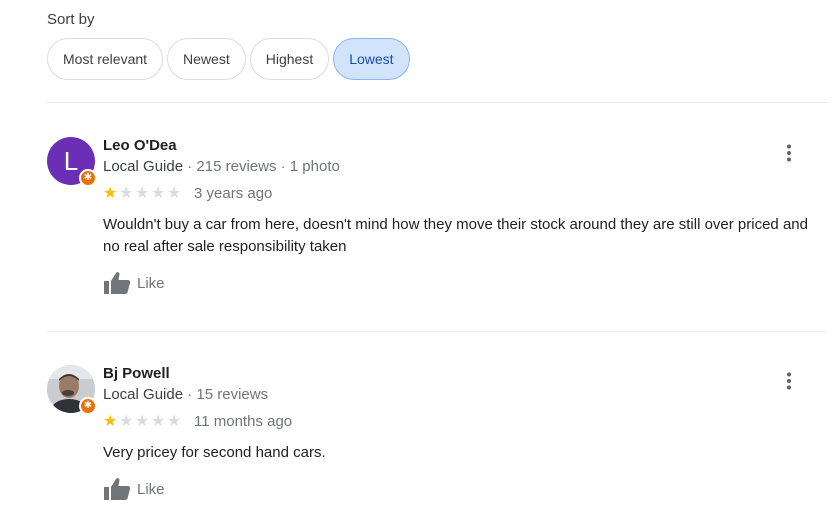  I want to click on sort-lowest-chip: Lowest, so click(371, 59).